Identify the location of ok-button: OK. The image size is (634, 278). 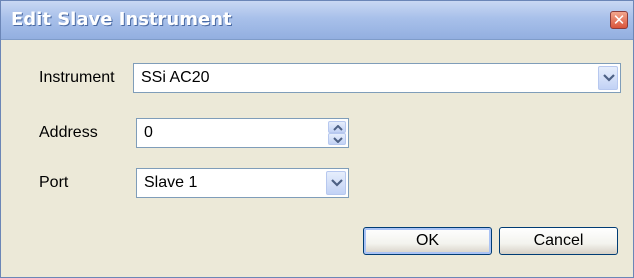
(427, 241).